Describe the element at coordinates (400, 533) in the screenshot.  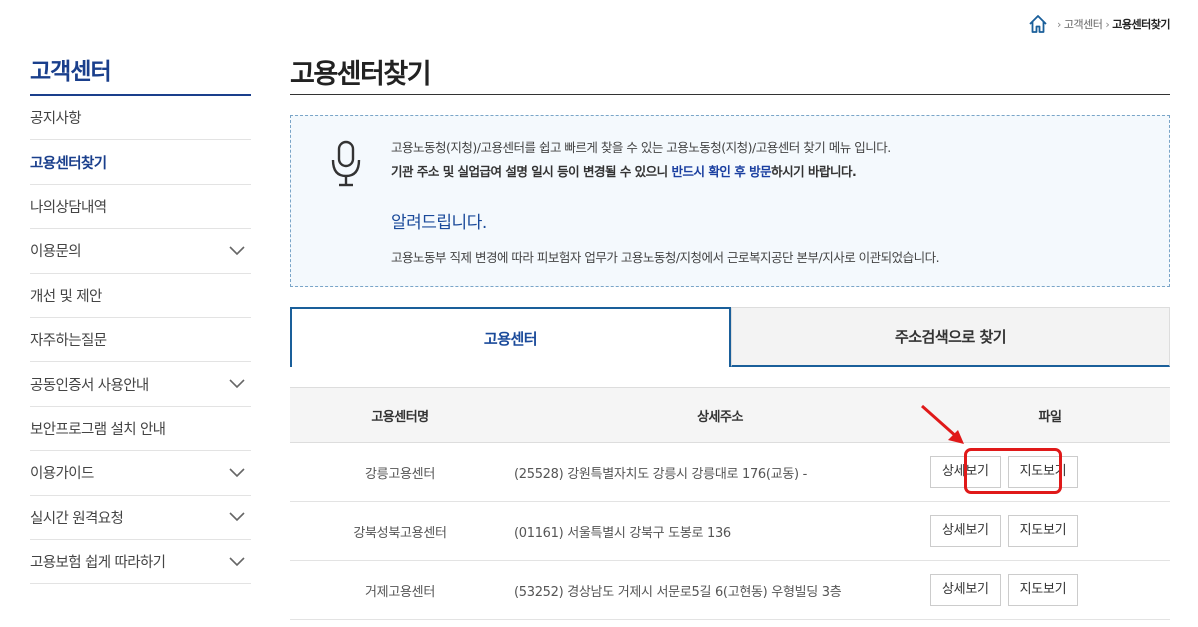
I see `center-name: 강북성북고용센터` at that location.